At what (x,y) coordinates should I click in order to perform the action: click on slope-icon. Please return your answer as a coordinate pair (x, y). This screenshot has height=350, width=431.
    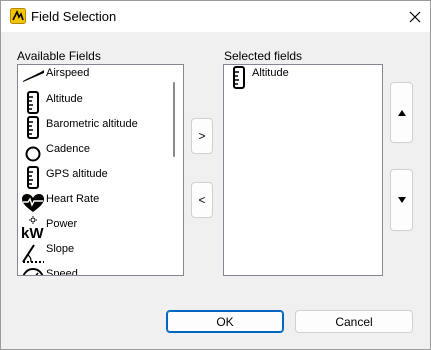
    Looking at the image, I should click on (33, 252).